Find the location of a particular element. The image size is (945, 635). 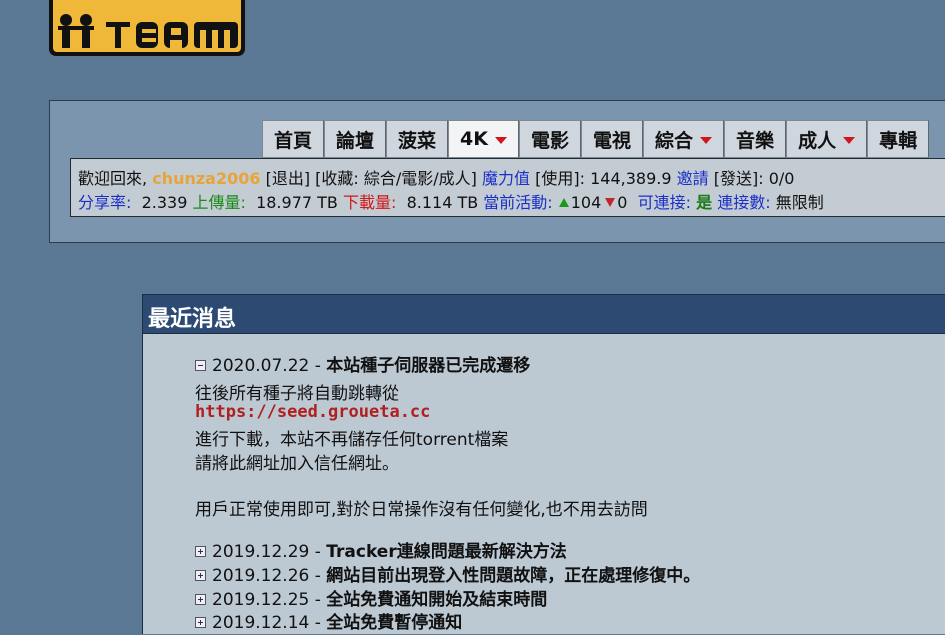

arrow-up-icon is located at coordinates (563, 202).